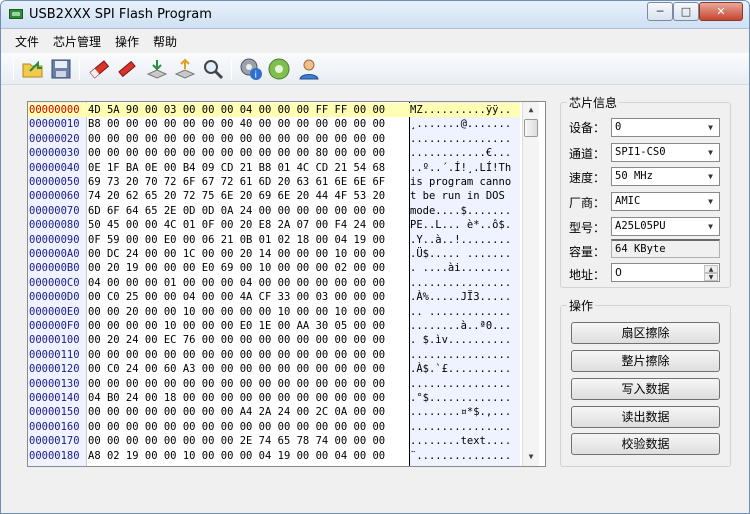  I want to click on menu-chip-management: 芯片管理, so click(77, 41).